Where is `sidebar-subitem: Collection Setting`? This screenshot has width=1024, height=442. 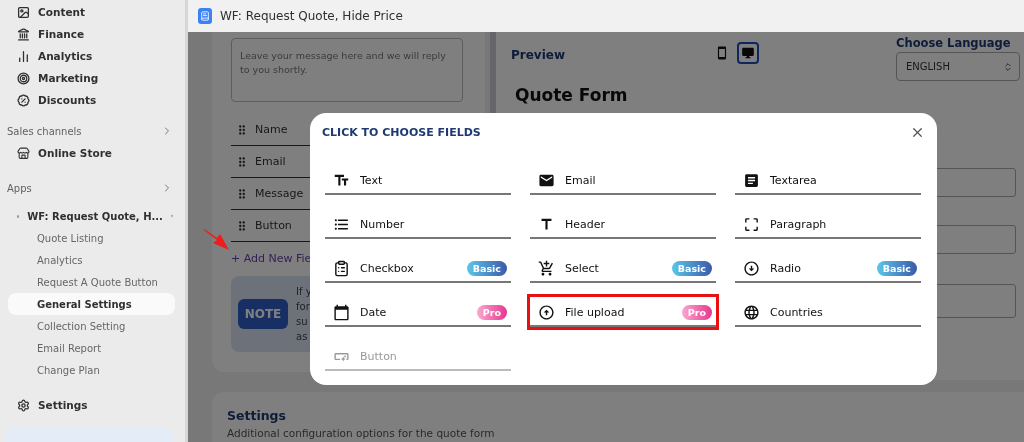 sidebar-subitem: Collection Setting is located at coordinates (91, 326).